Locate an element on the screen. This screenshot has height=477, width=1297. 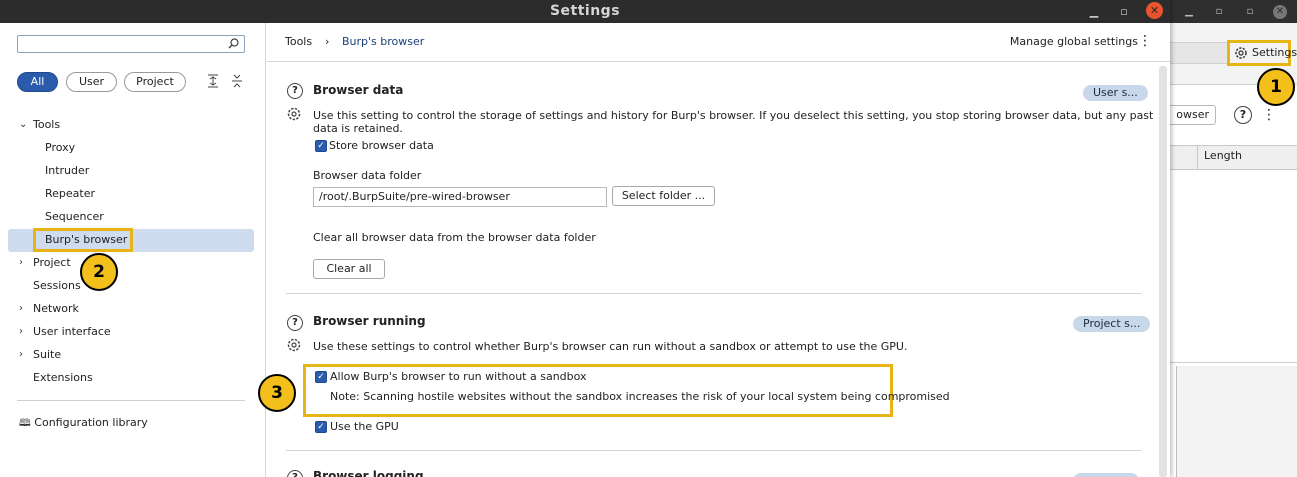
close-button: ✕ is located at coordinates (1154, 10).